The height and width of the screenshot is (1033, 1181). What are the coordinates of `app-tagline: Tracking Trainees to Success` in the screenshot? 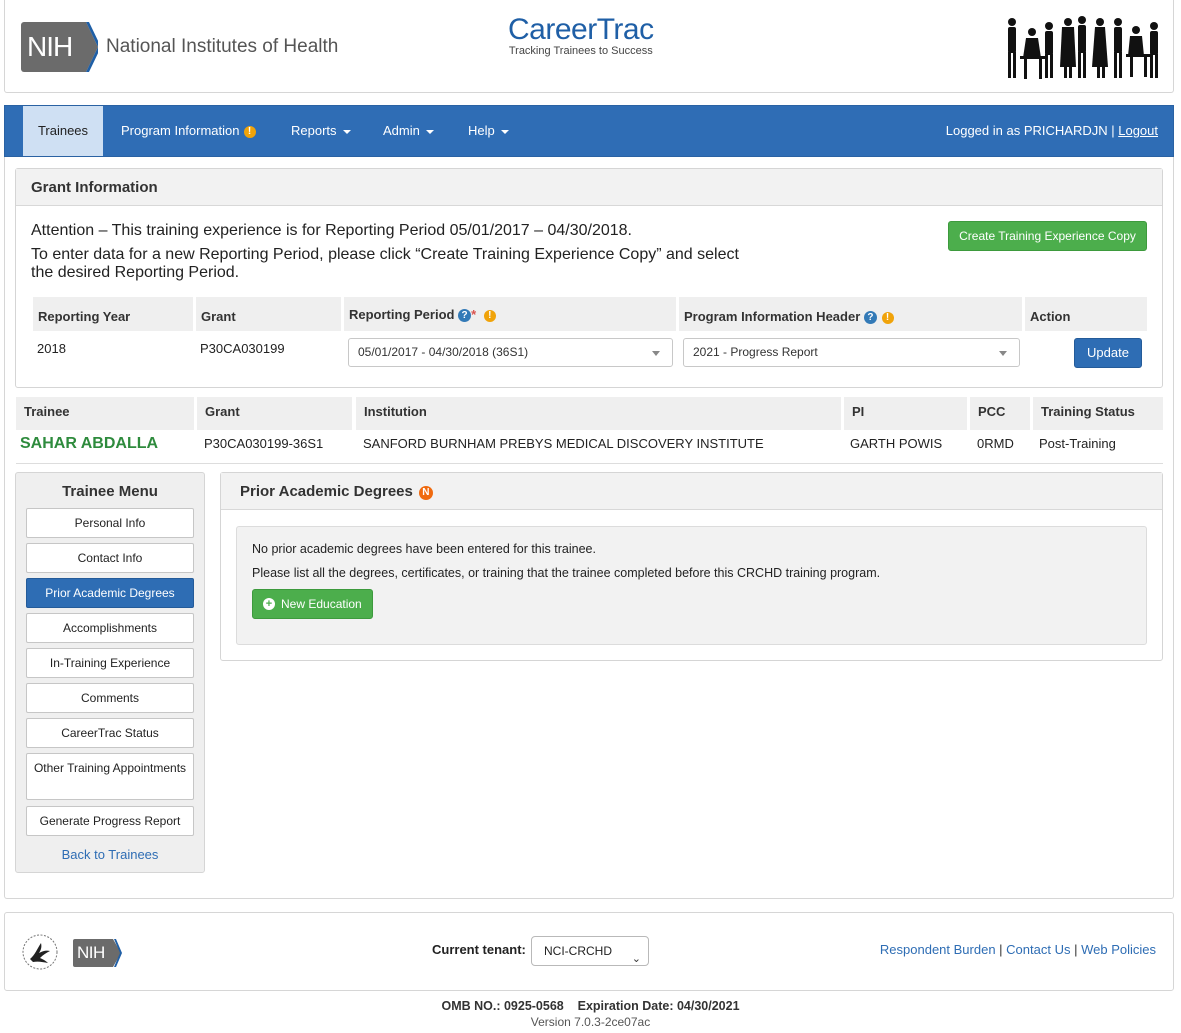 It's located at (580, 51).